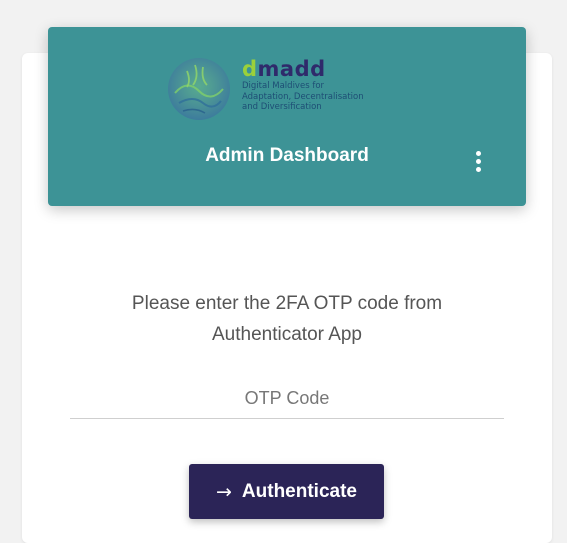  Describe the element at coordinates (250, 69) in the screenshot. I see `brand-prefix: d` at that location.